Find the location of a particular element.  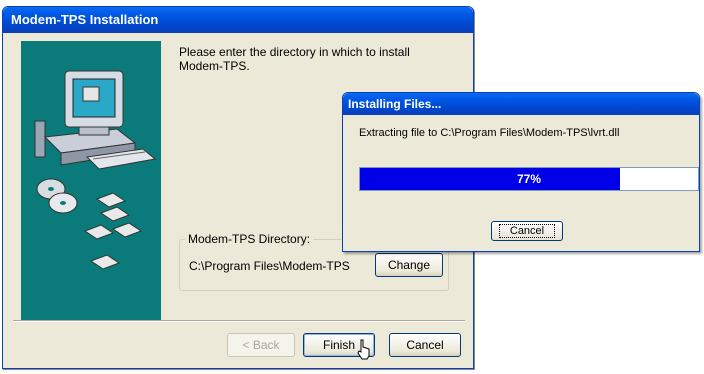

setup-illustration is located at coordinates (95, 170).